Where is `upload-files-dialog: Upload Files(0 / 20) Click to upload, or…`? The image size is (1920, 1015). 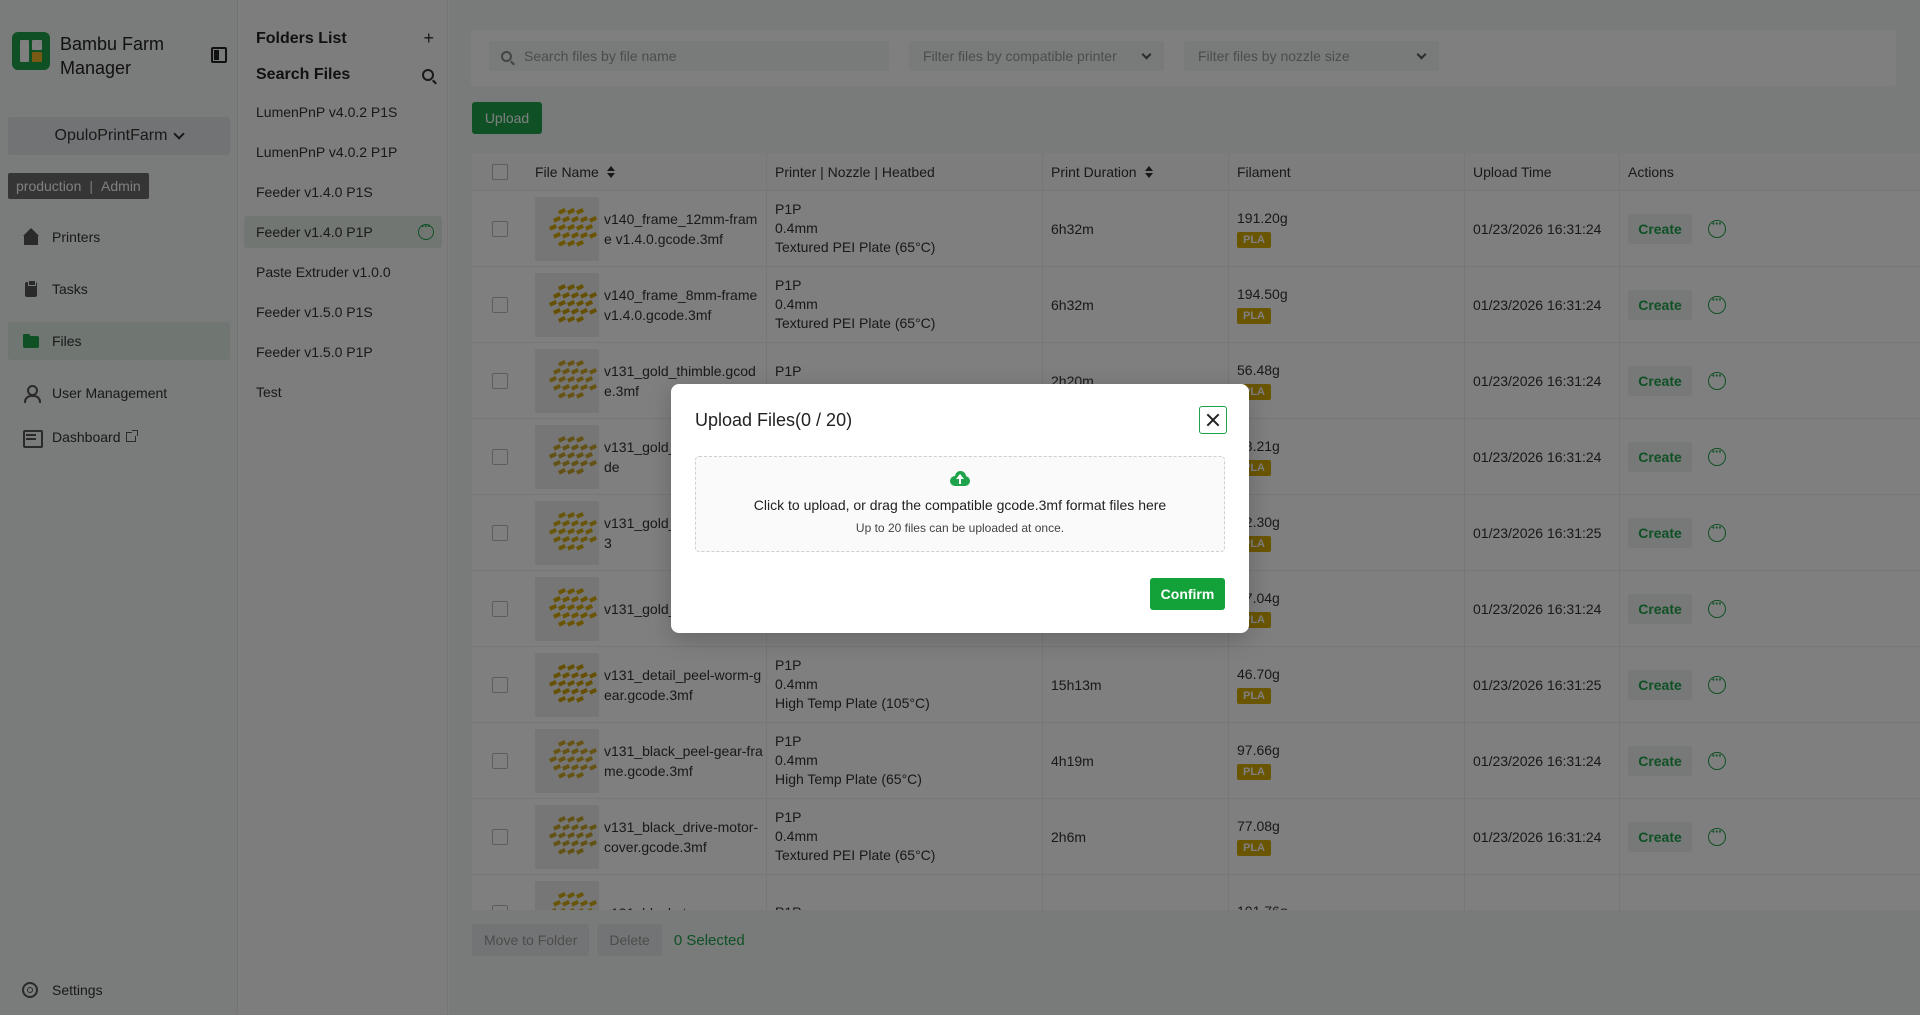
upload-files-dialog: Upload Files(0 / 20) Click to upload, or… is located at coordinates (960, 508).